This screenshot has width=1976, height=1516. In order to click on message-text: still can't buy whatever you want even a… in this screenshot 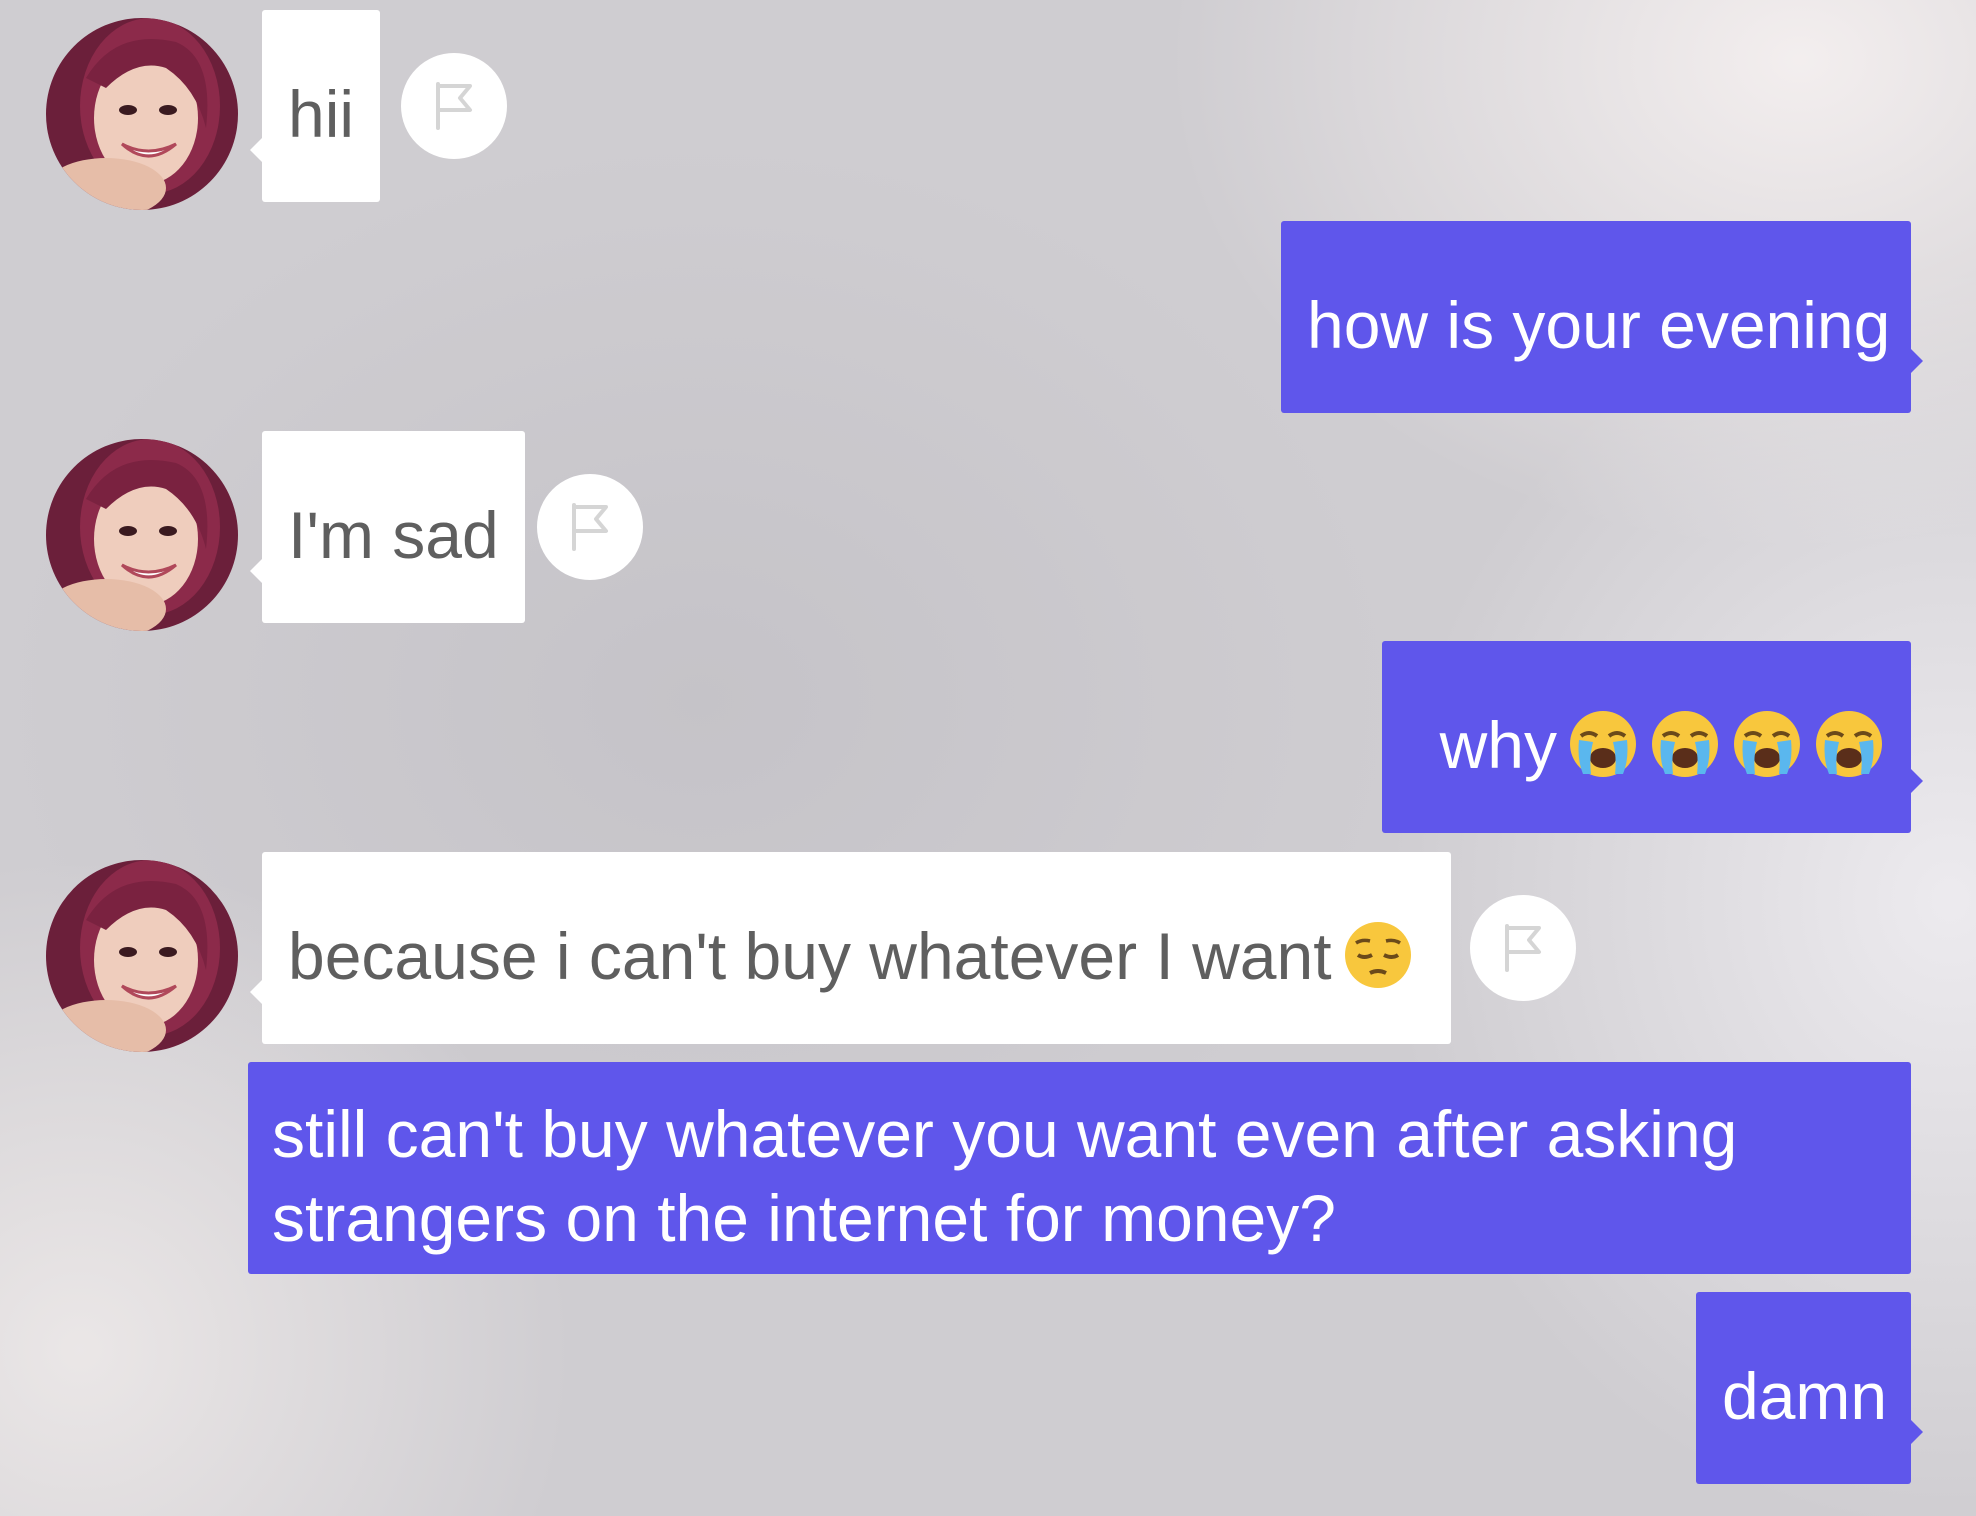, I will do `click(1005, 1176)`.